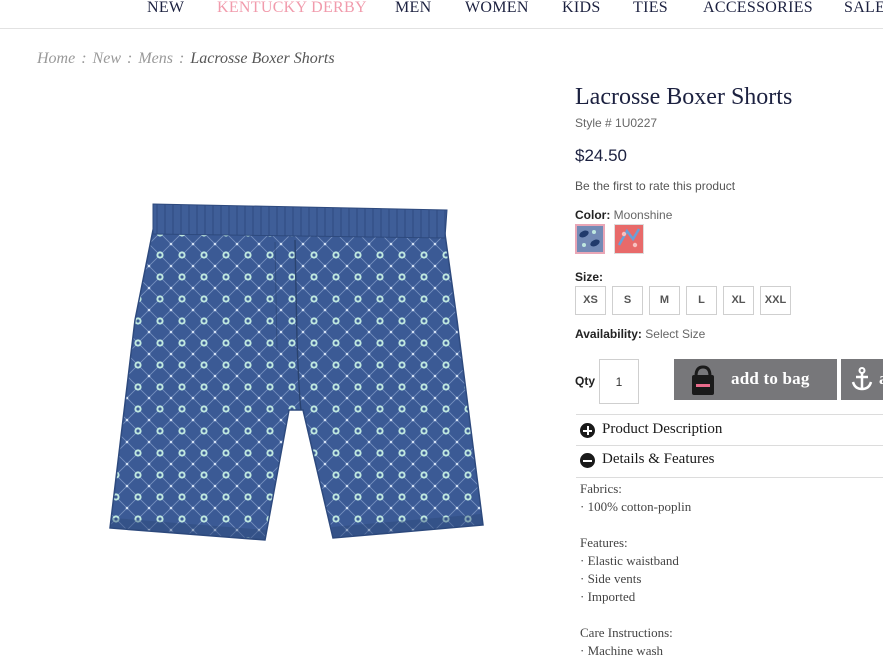 The height and width of the screenshot is (662, 883). I want to click on nav-item-accessories: ACCESSORIES, so click(758, 8).